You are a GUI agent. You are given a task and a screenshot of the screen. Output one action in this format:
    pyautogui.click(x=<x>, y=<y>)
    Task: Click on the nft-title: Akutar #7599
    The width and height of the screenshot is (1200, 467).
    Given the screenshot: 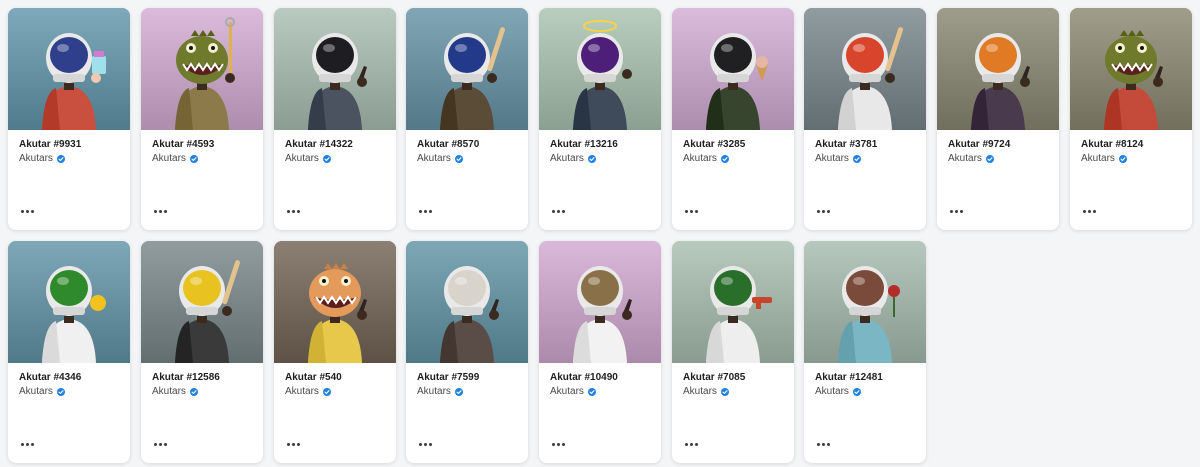 What is the action you would take?
    pyautogui.click(x=448, y=377)
    